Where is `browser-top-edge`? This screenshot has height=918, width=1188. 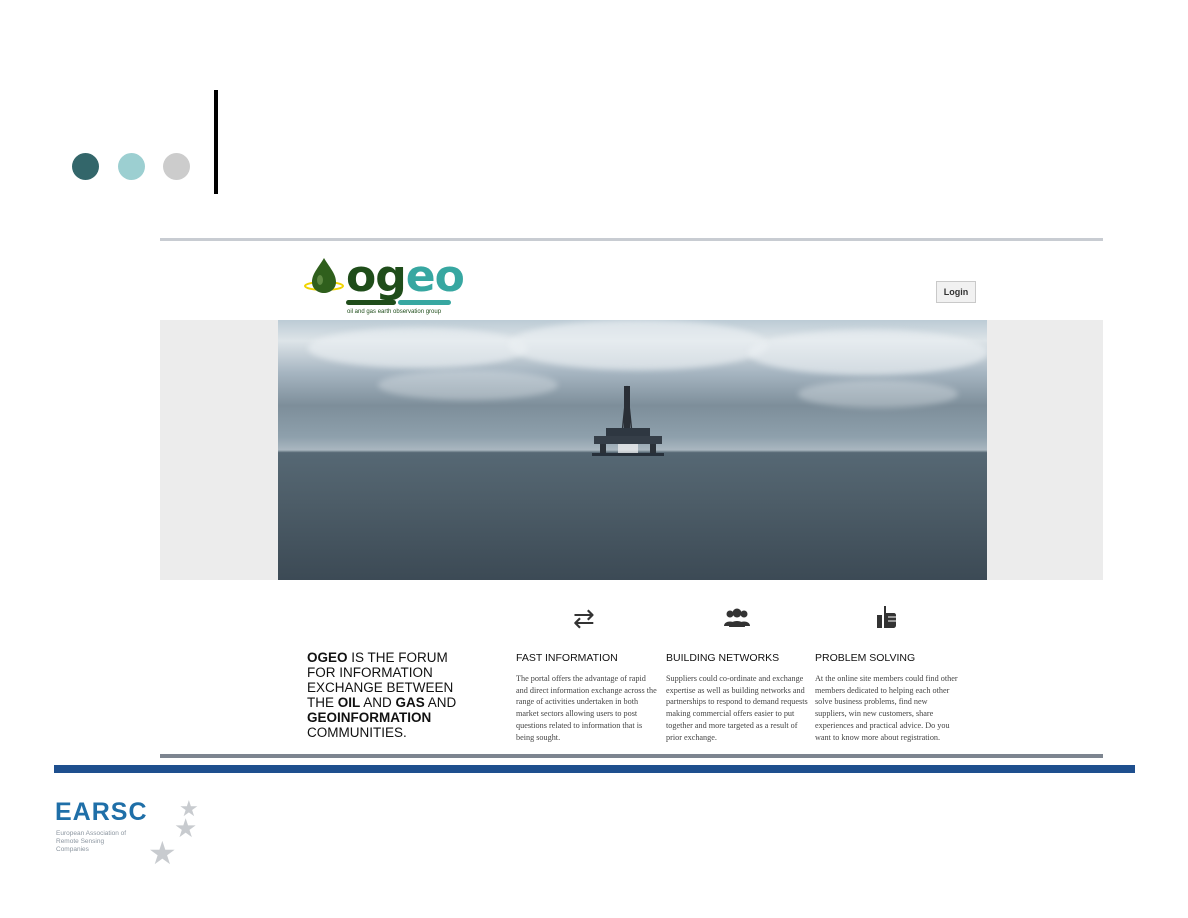 browser-top-edge is located at coordinates (631, 239).